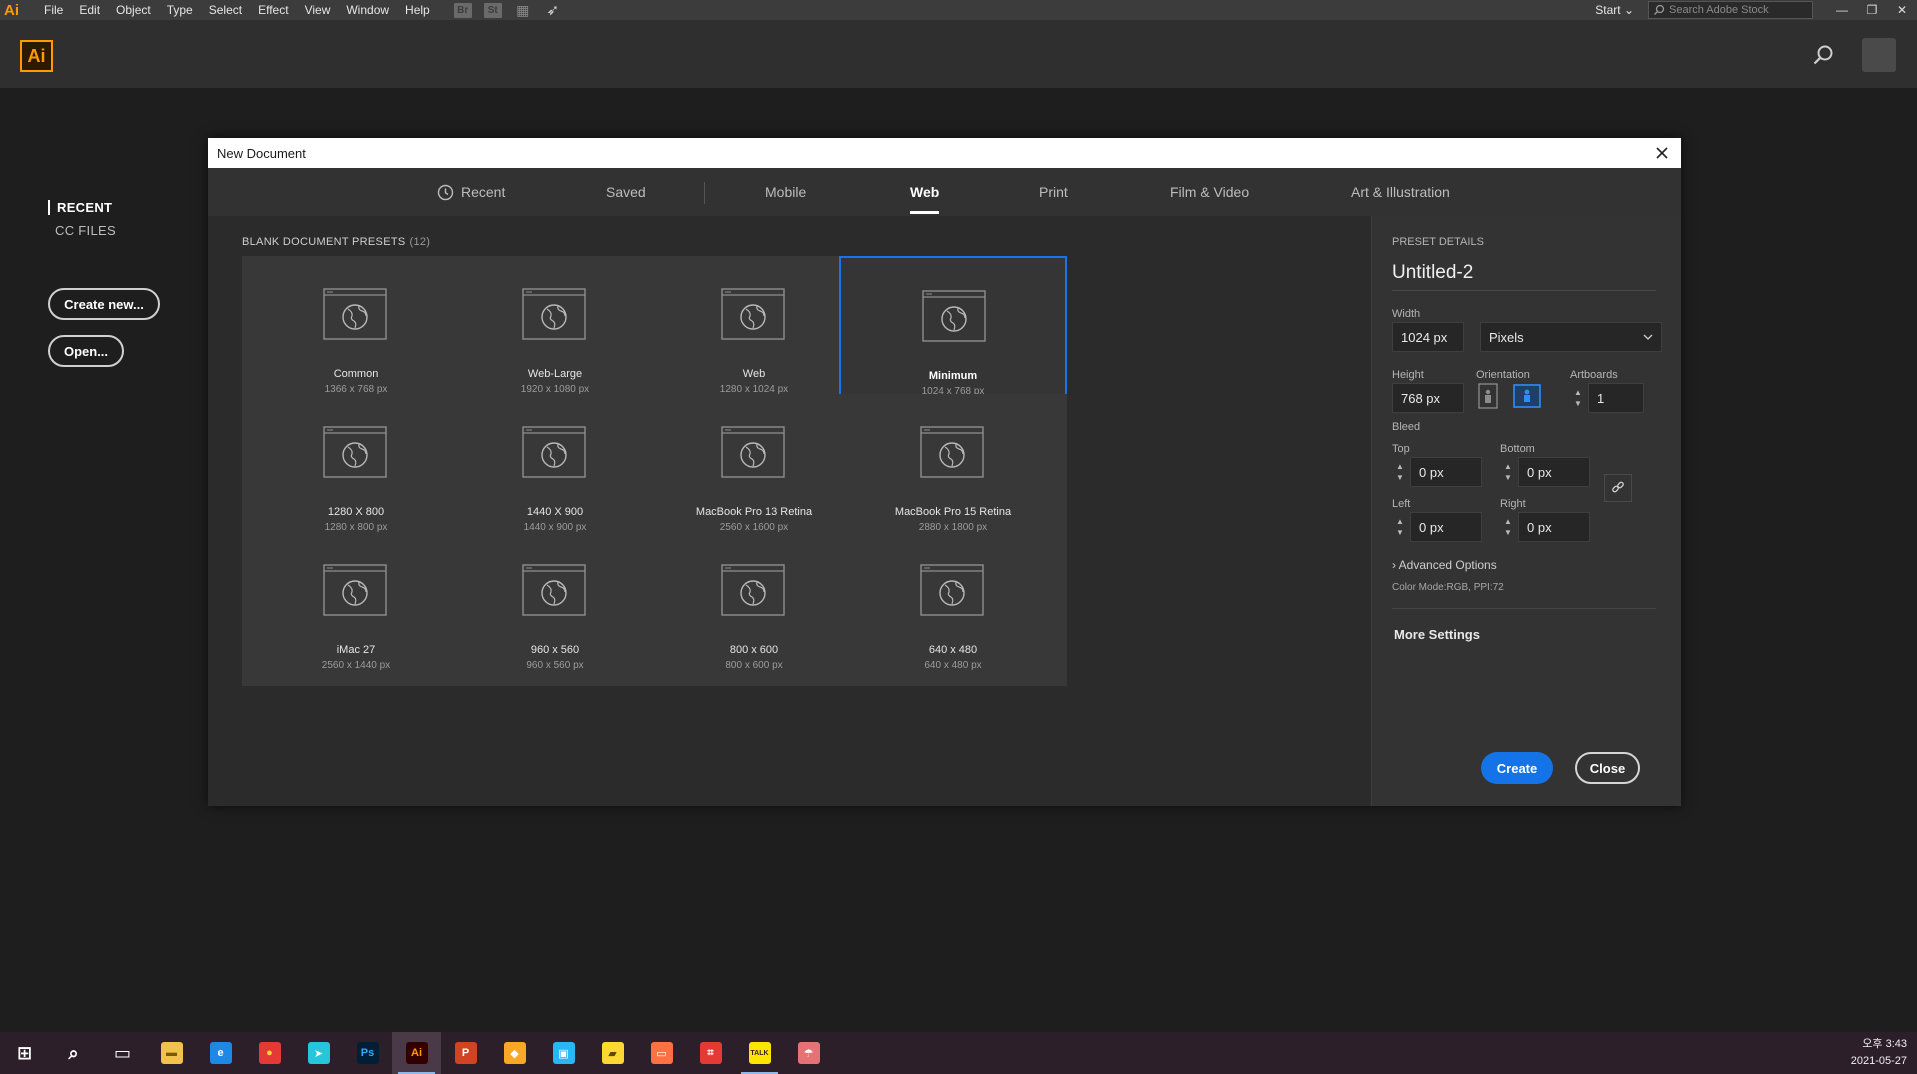 Image resolution: width=1917 pixels, height=1074 pixels. I want to click on nav-cc-files: CC FILES, so click(82, 230).